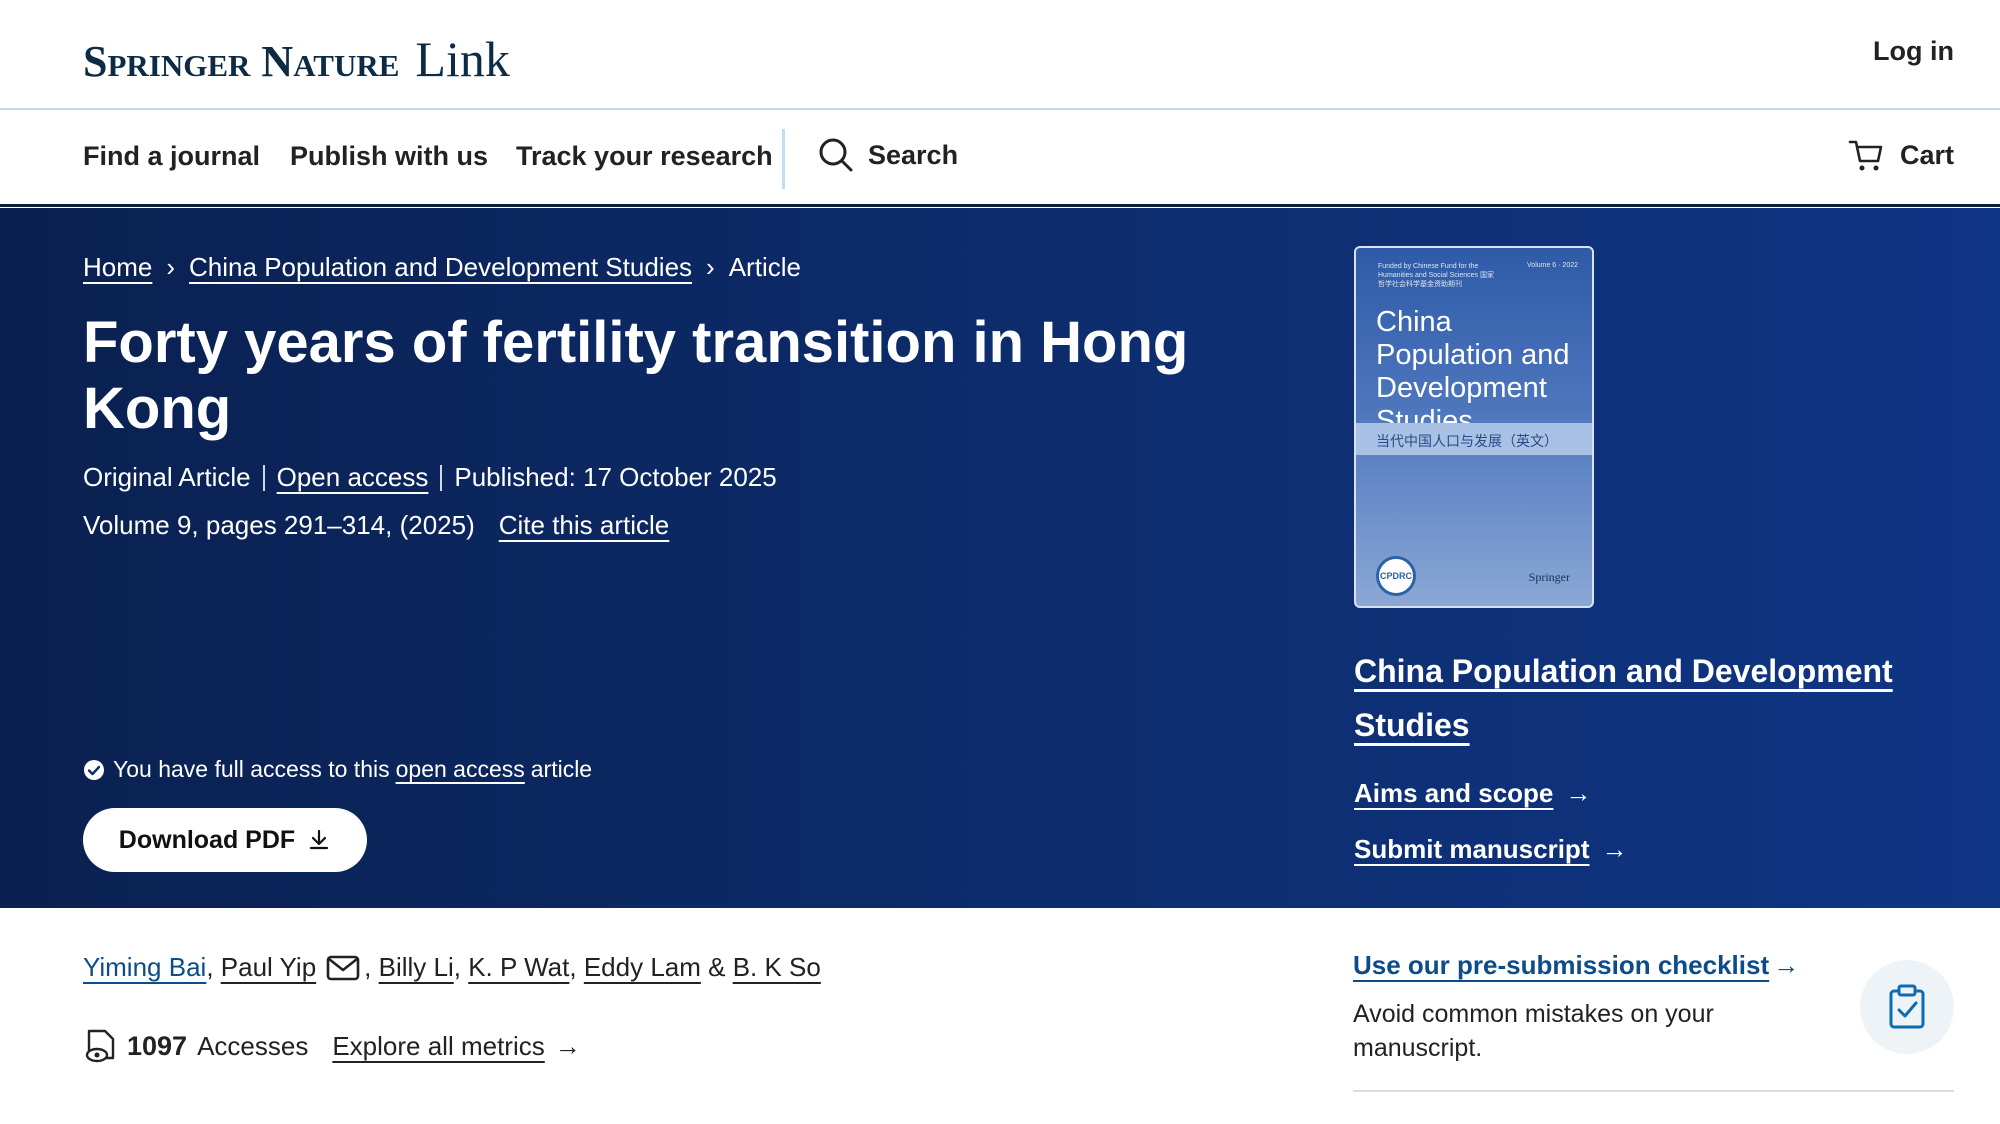 The height and width of the screenshot is (1124, 2000). Describe the element at coordinates (584, 525) in the screenshot. I see `cite-article-link: Cite this article` at that location.